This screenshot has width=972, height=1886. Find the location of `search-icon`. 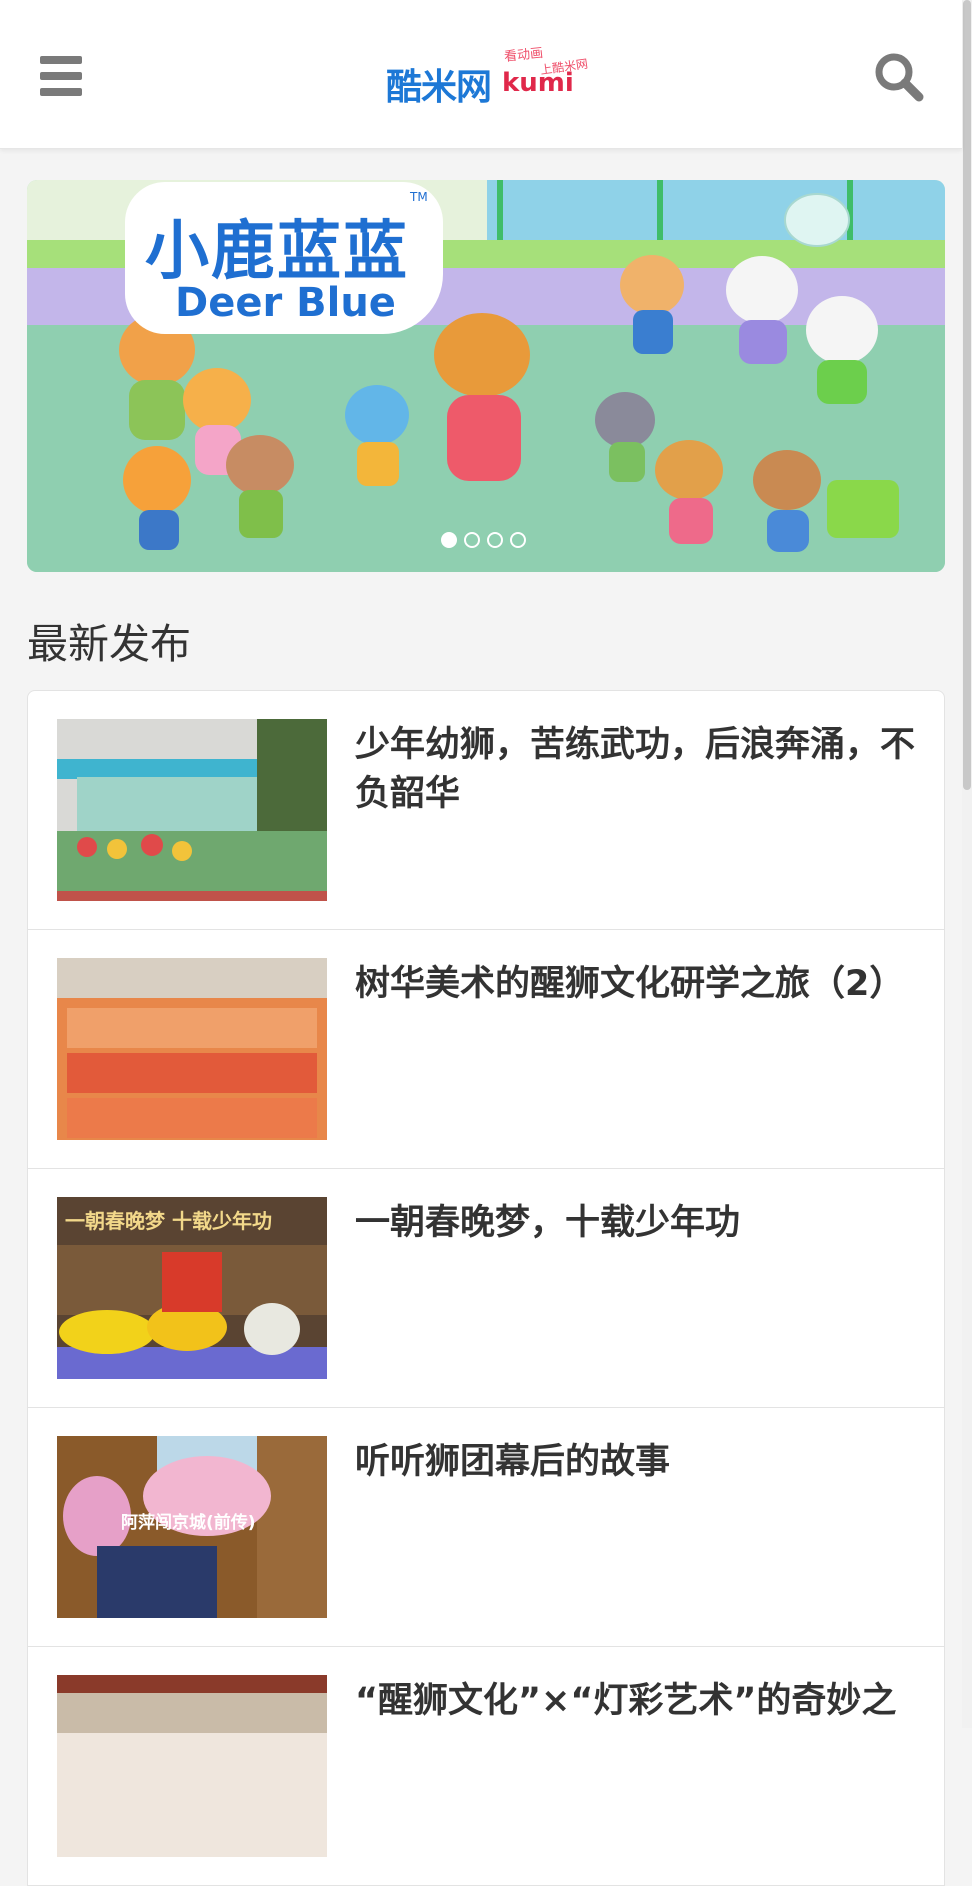

search-icon is located at coordinates (899, 77).